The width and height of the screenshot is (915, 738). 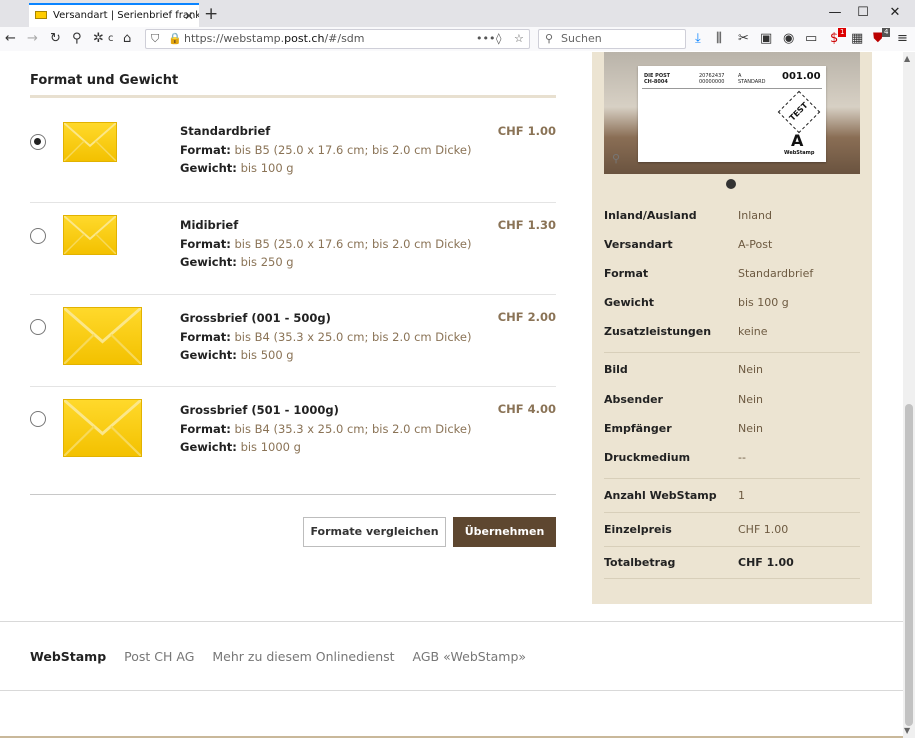 I want to click on footer-brand: WebStamp, so click(x=68, y=656).